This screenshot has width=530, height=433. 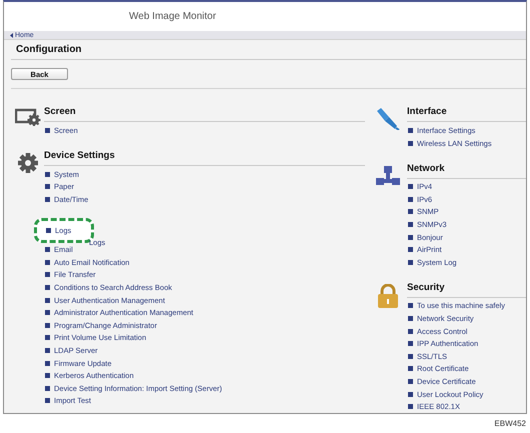 What do you see at coordinates (388, 119) in the screenshot?
I see `cable-icon` at bounding box center [388, 119].